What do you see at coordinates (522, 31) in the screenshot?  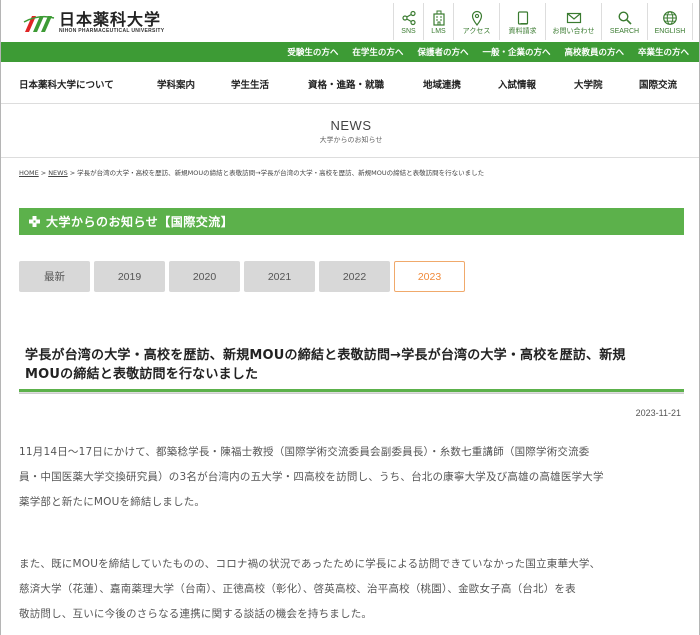 I see `util-request-label: 資料請求` at bounding box center [522, 31].